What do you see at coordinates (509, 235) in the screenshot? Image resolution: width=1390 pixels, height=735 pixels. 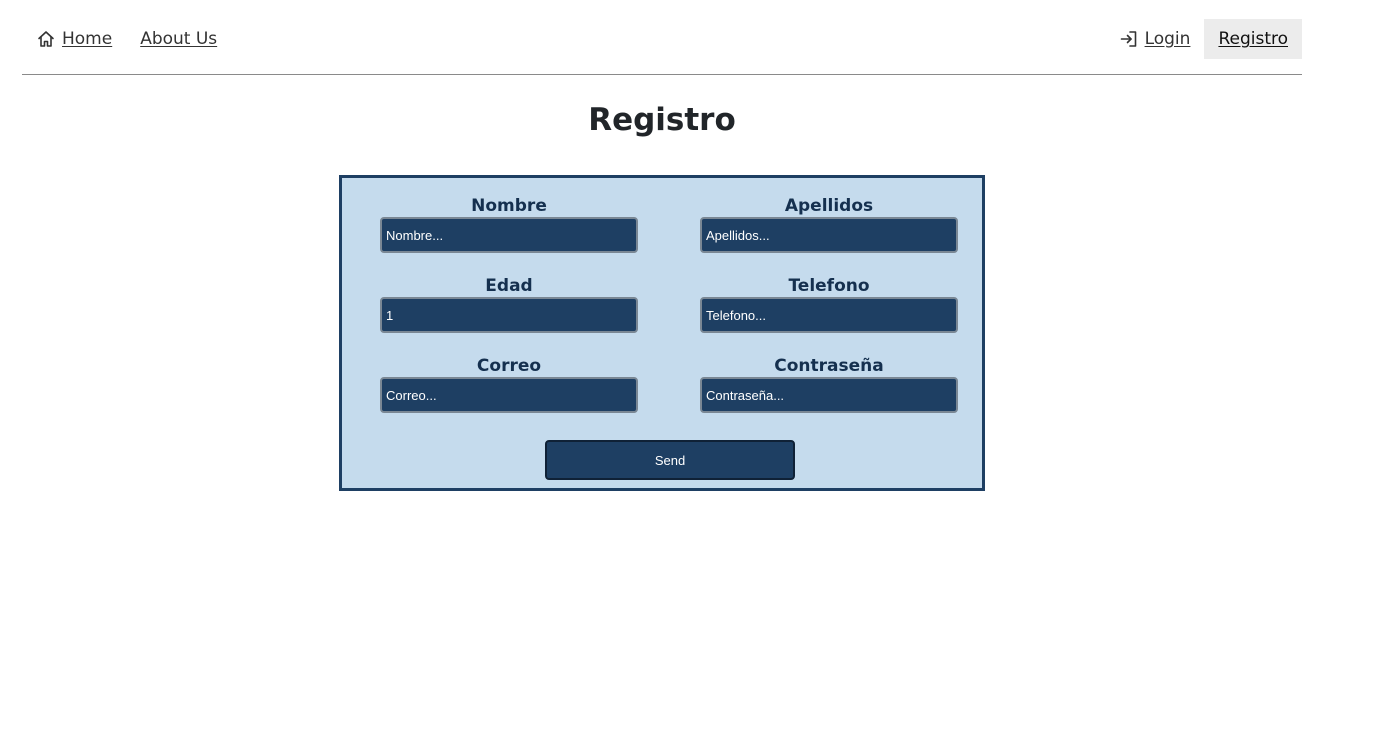 I see `nombre-input` at bounding box center [509, 235].